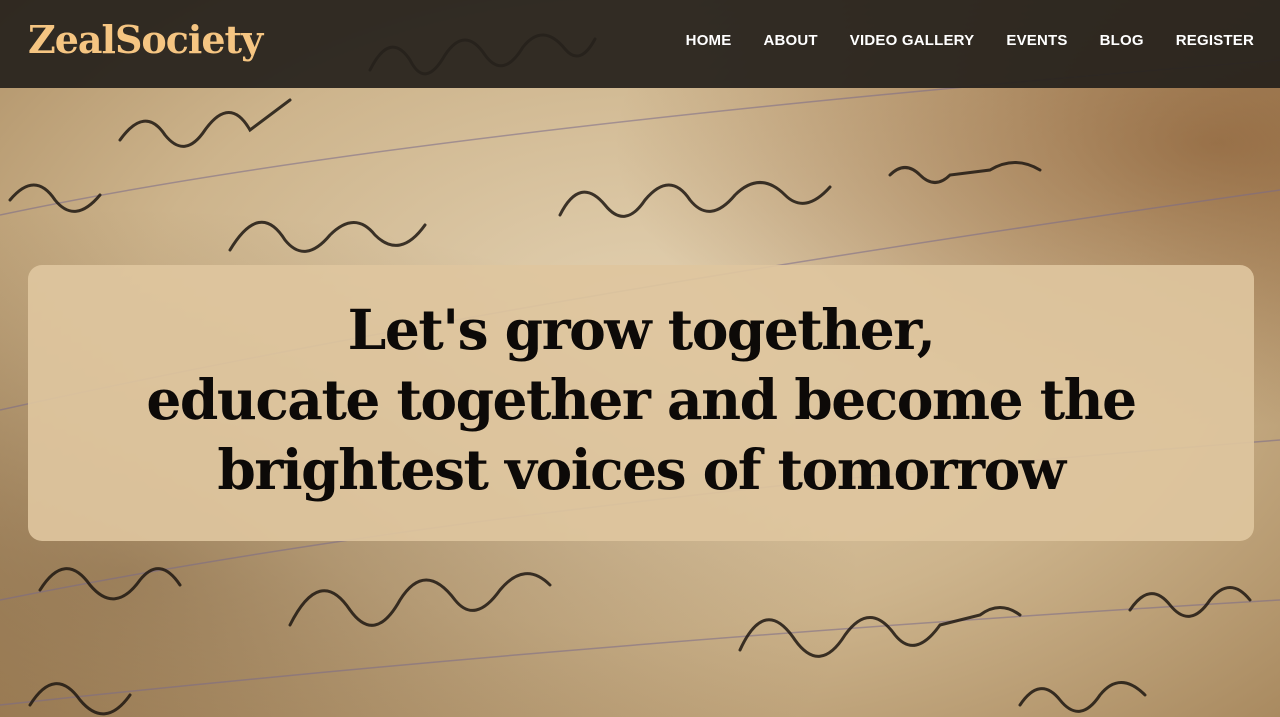 This screenshot has height=717, width=1280. Describe the element at coordinates (790, 41) in the screenshot. I see `nav-item-about: ABOUT` at that location.